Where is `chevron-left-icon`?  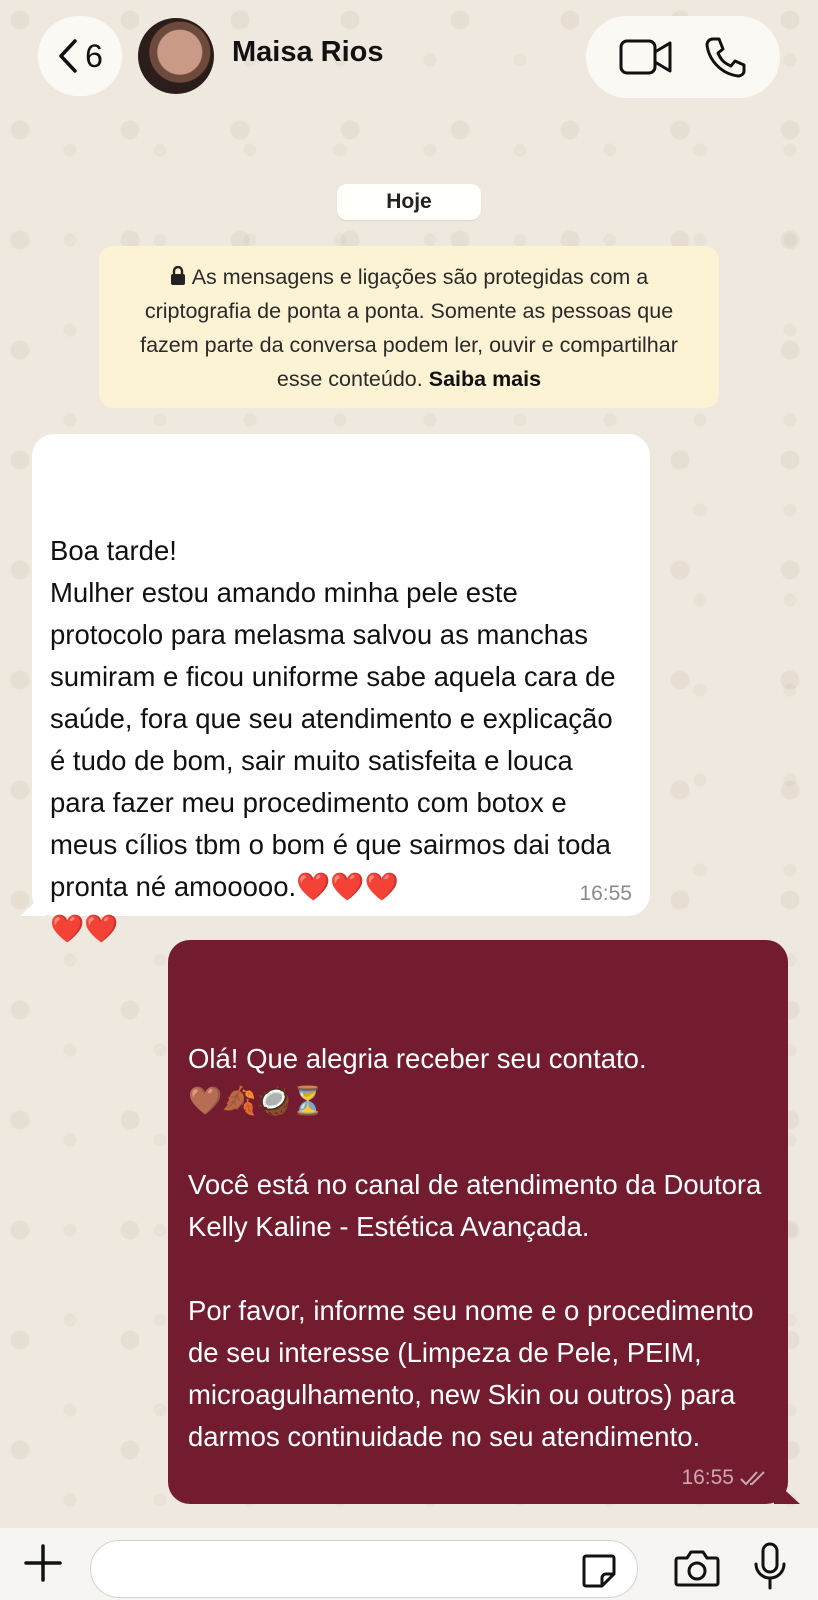 chevron-left-icon is located at coordinates (68, 56).